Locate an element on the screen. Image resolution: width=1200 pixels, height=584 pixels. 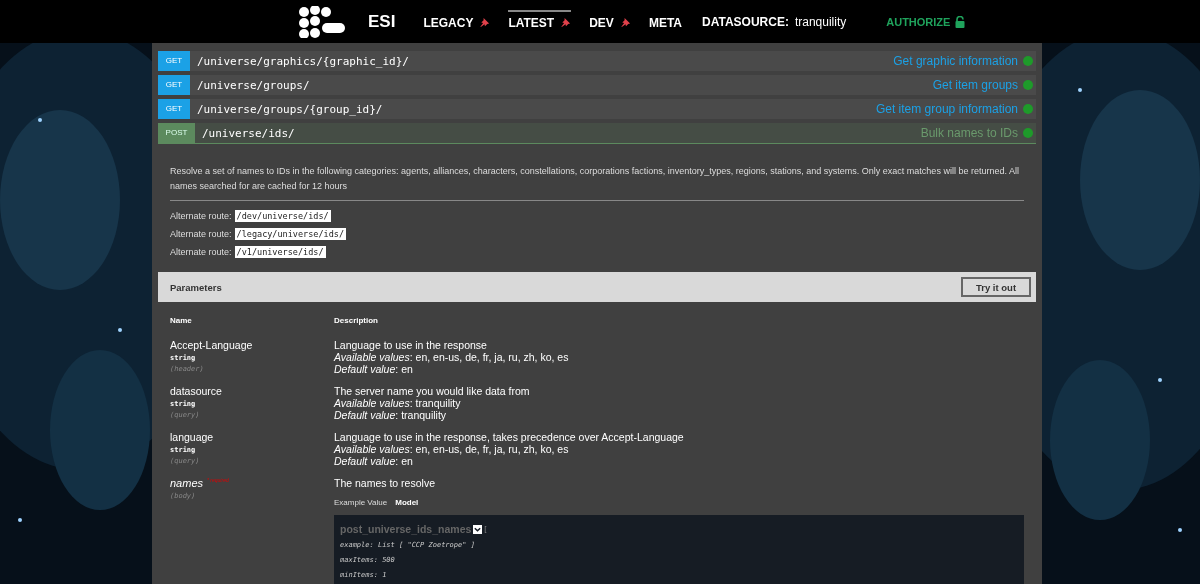
schema-tab: Example Value is located at coordinates (361, 503).